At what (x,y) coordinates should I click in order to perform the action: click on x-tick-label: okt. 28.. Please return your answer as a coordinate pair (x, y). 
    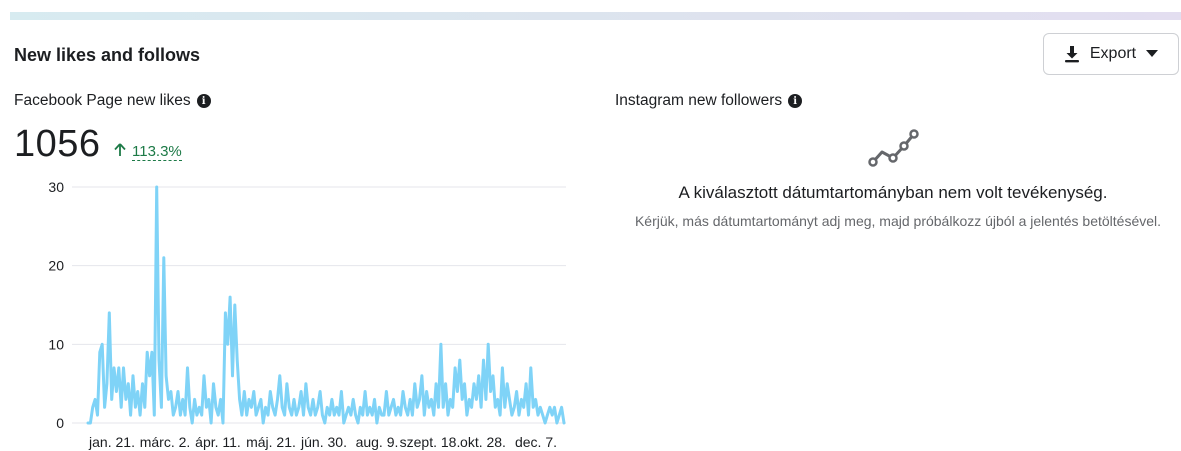
    Looking at the image, I should click on (483, 442).